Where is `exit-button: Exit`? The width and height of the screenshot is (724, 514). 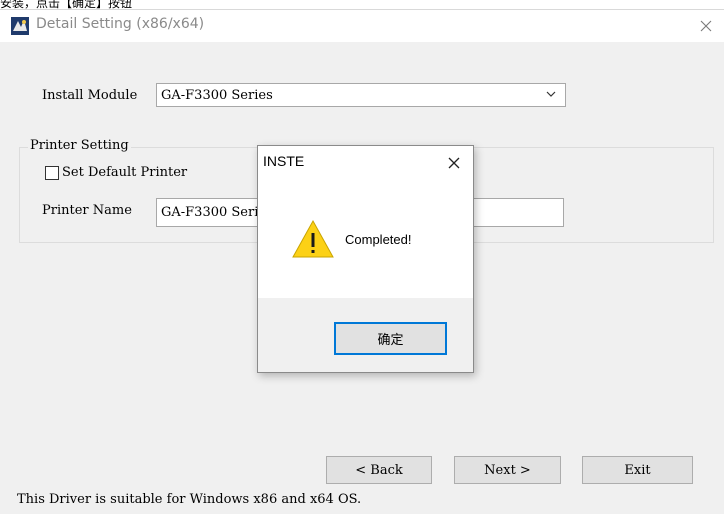 exit-button: Exit is located at coordinates (637, 470).